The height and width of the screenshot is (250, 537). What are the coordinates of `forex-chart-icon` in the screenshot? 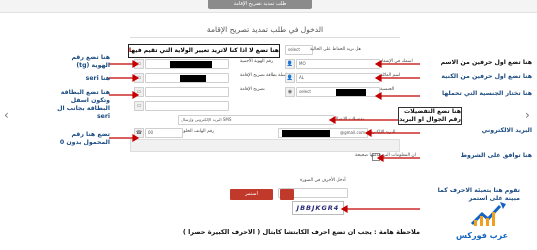 It's located at (488, 214).